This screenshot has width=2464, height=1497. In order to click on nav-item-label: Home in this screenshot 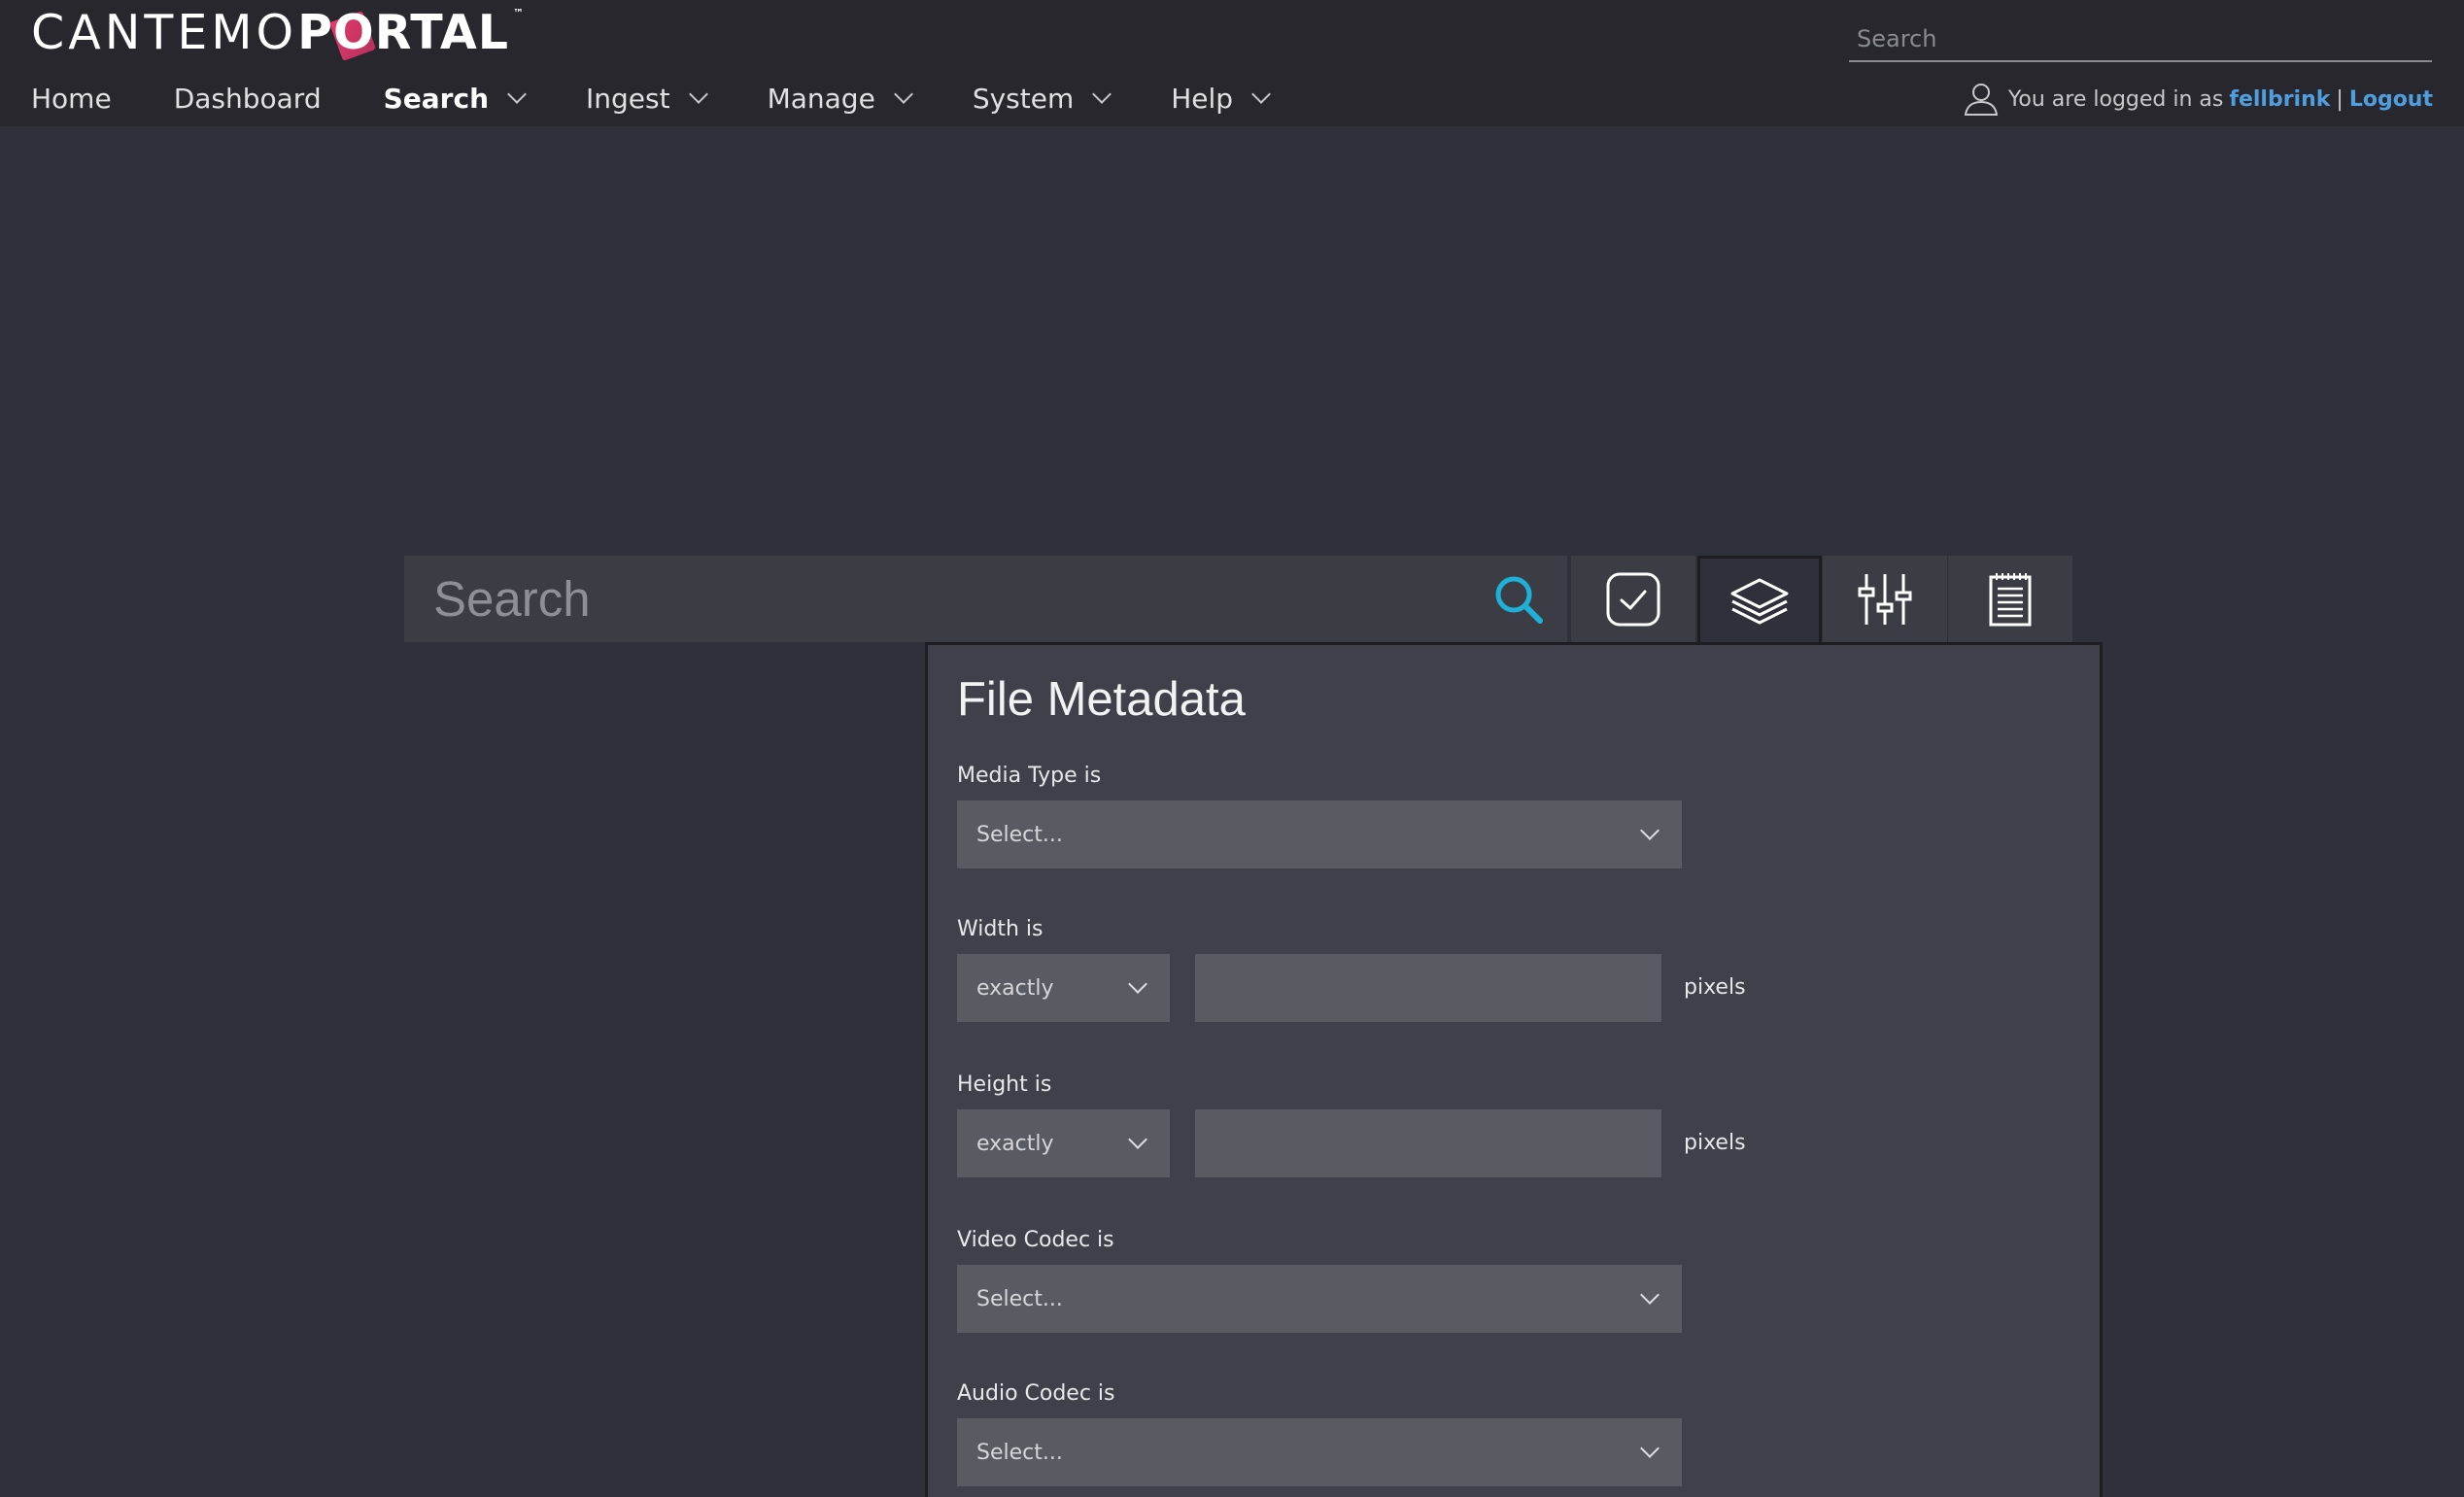, I will do `click(71, 98)`.